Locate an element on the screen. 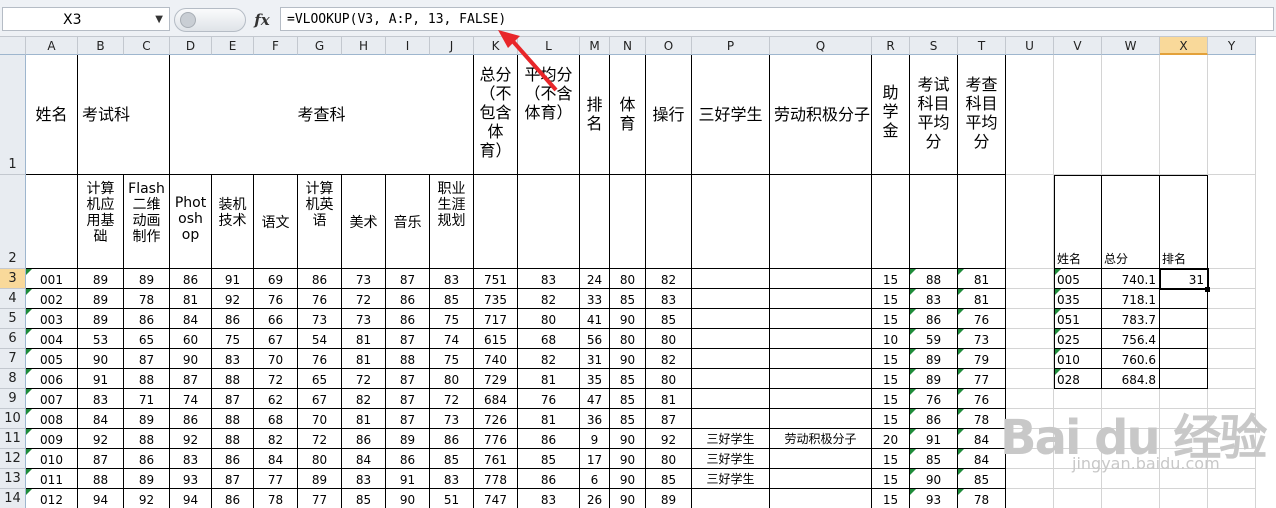  annotation-arrow is located at coordinates (528, 61).